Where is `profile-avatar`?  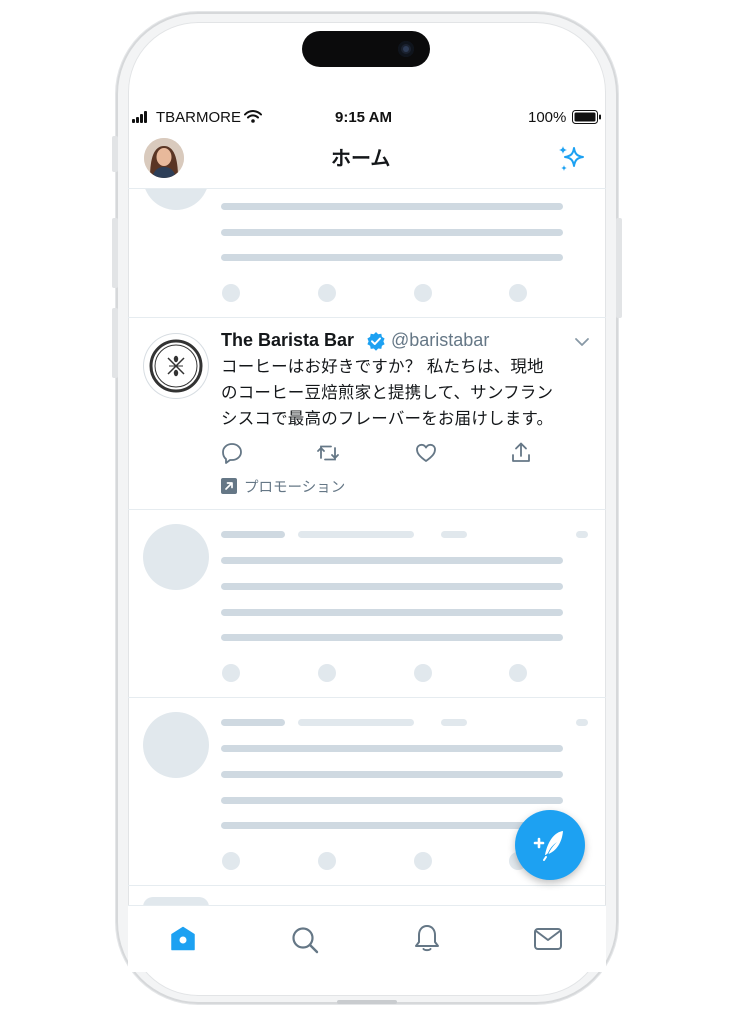 profile-avatar is located at coordinates (164, 158).